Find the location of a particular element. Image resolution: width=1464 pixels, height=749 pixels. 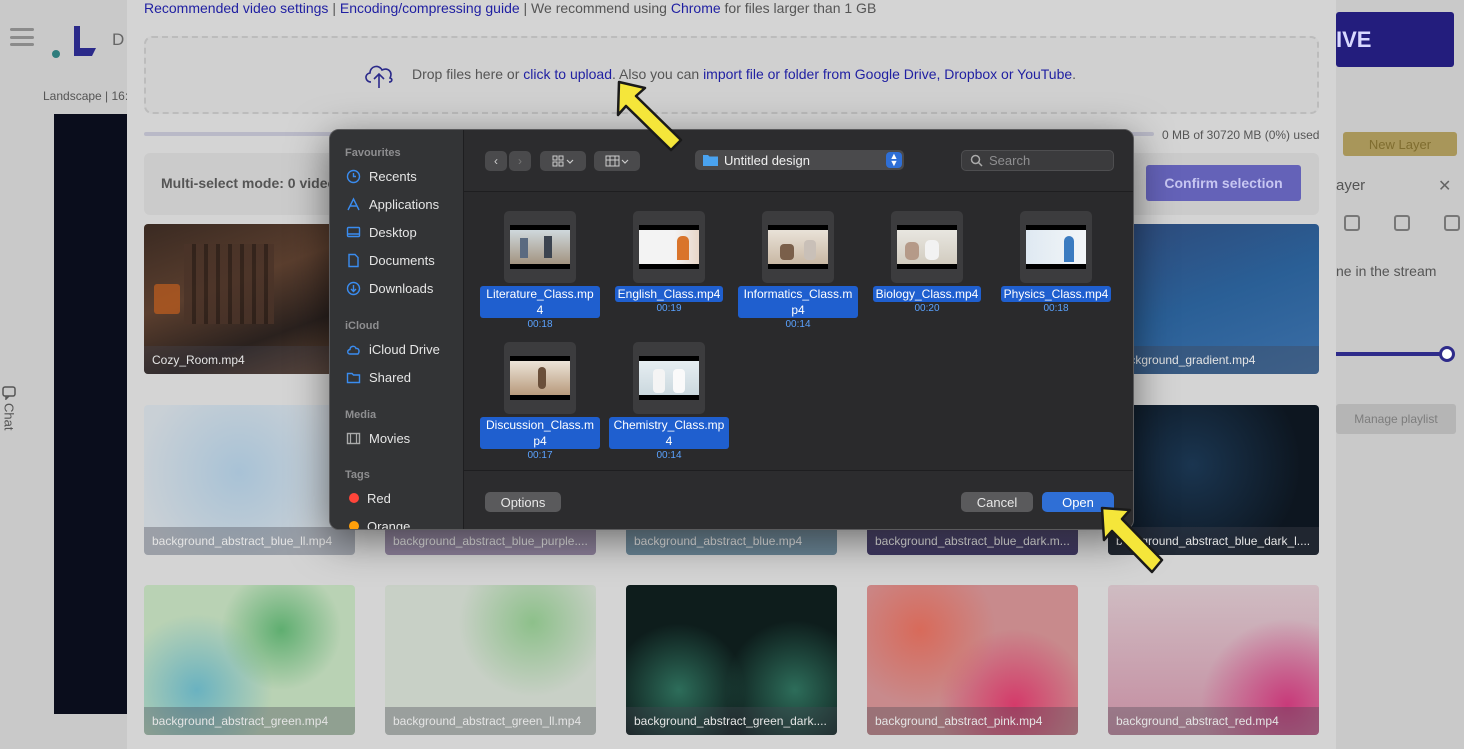

options-button: Options is located at coordinates (523, 502).